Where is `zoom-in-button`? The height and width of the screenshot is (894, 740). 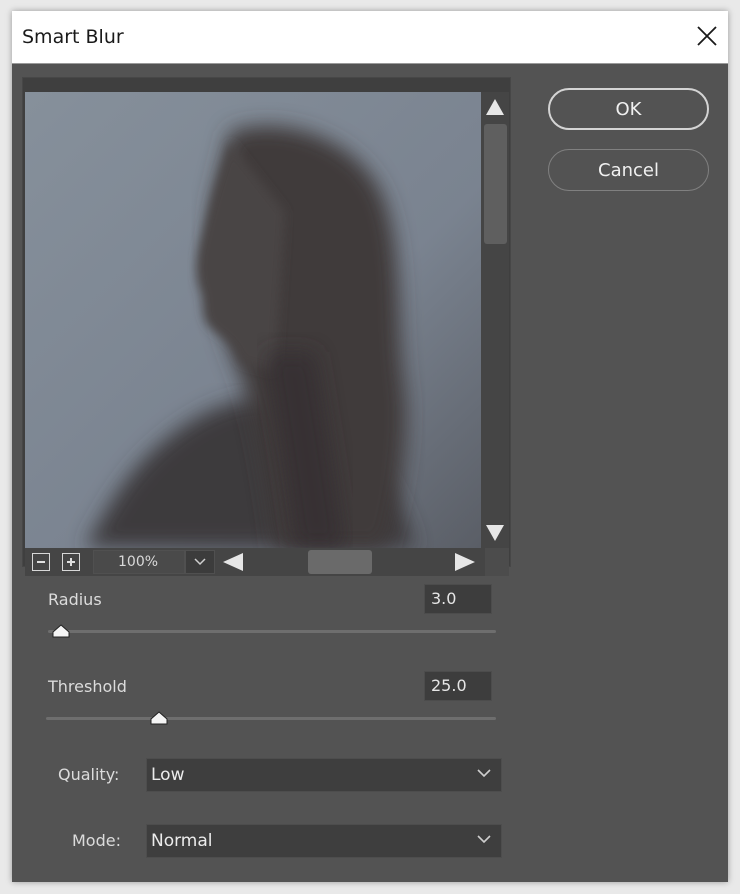
zoom-in-button is located at coordinates (71, 562).